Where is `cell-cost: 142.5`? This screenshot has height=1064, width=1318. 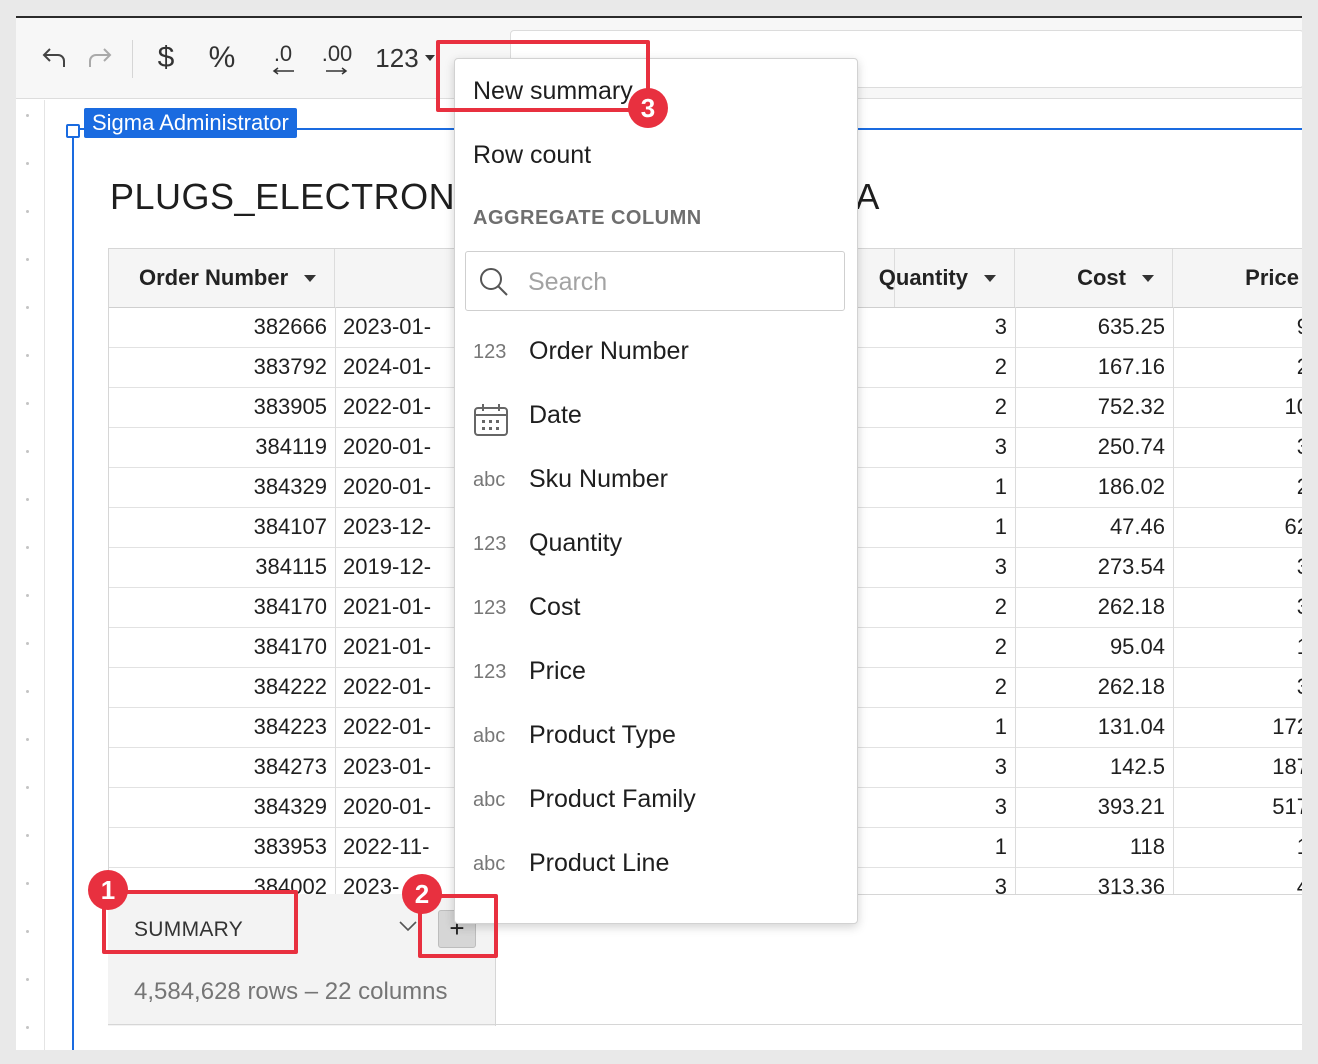
cell-cost: 142.5 is located at coordinates (1094, 767).